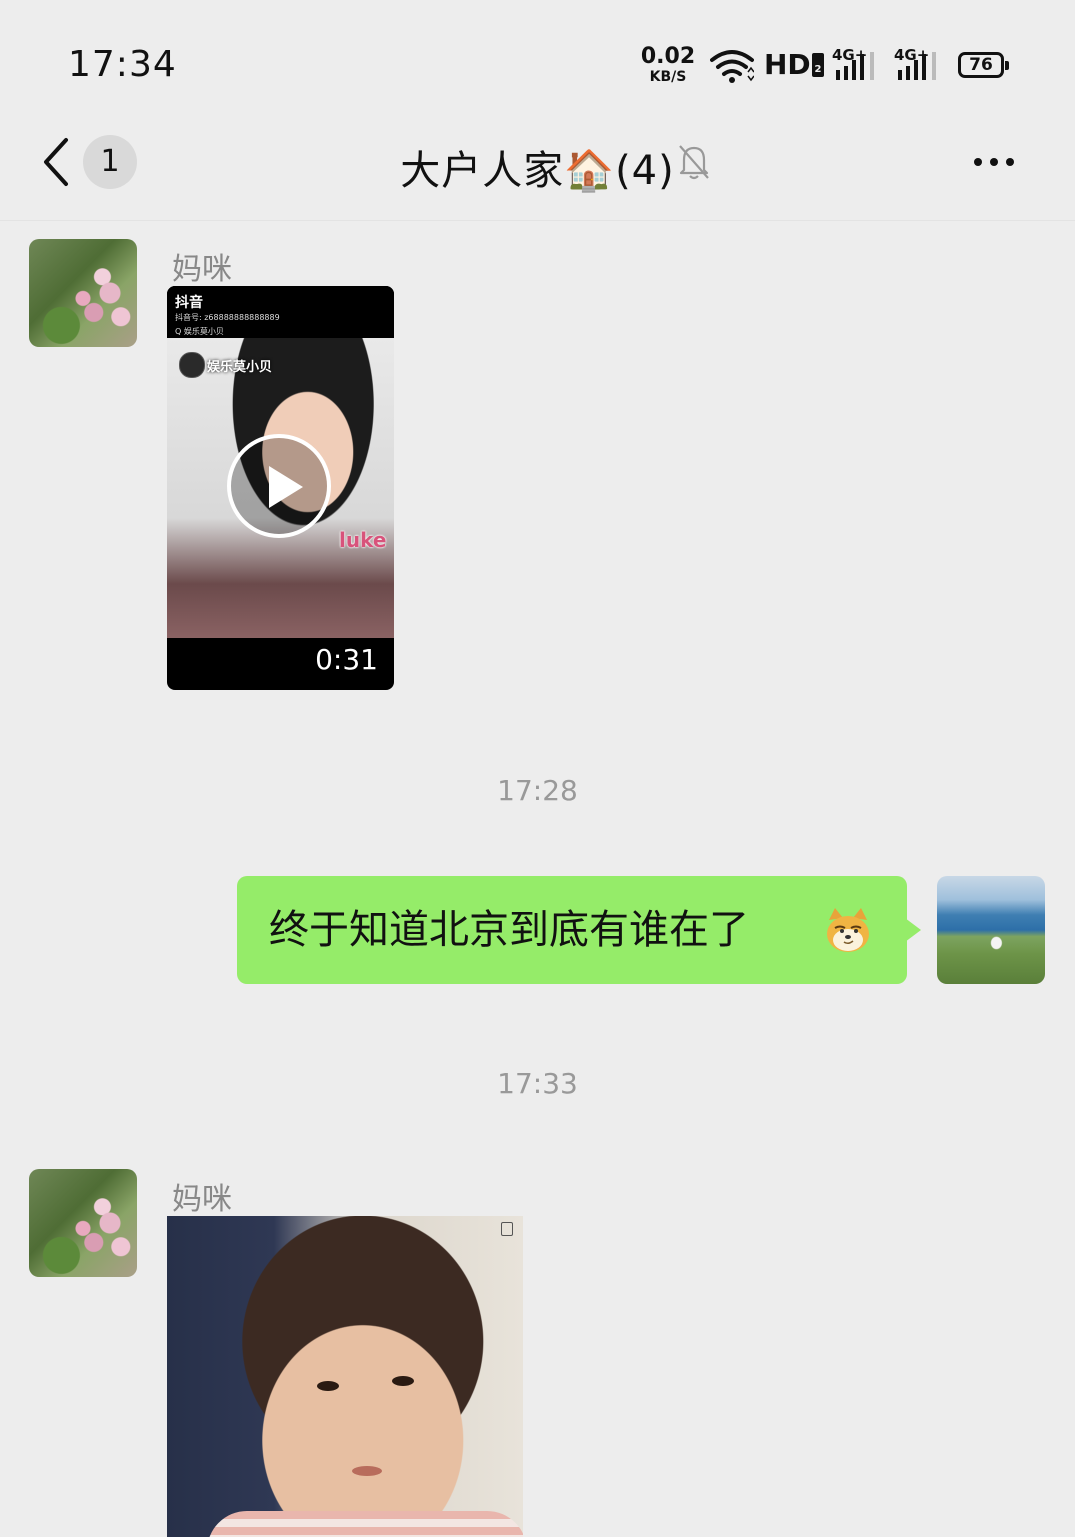 This screenshot has height=1537, width=1075. Describe the element at coordinates (240, 367) in the screenshot. I see `channel-name: 娱乐莫小贝` at that location.